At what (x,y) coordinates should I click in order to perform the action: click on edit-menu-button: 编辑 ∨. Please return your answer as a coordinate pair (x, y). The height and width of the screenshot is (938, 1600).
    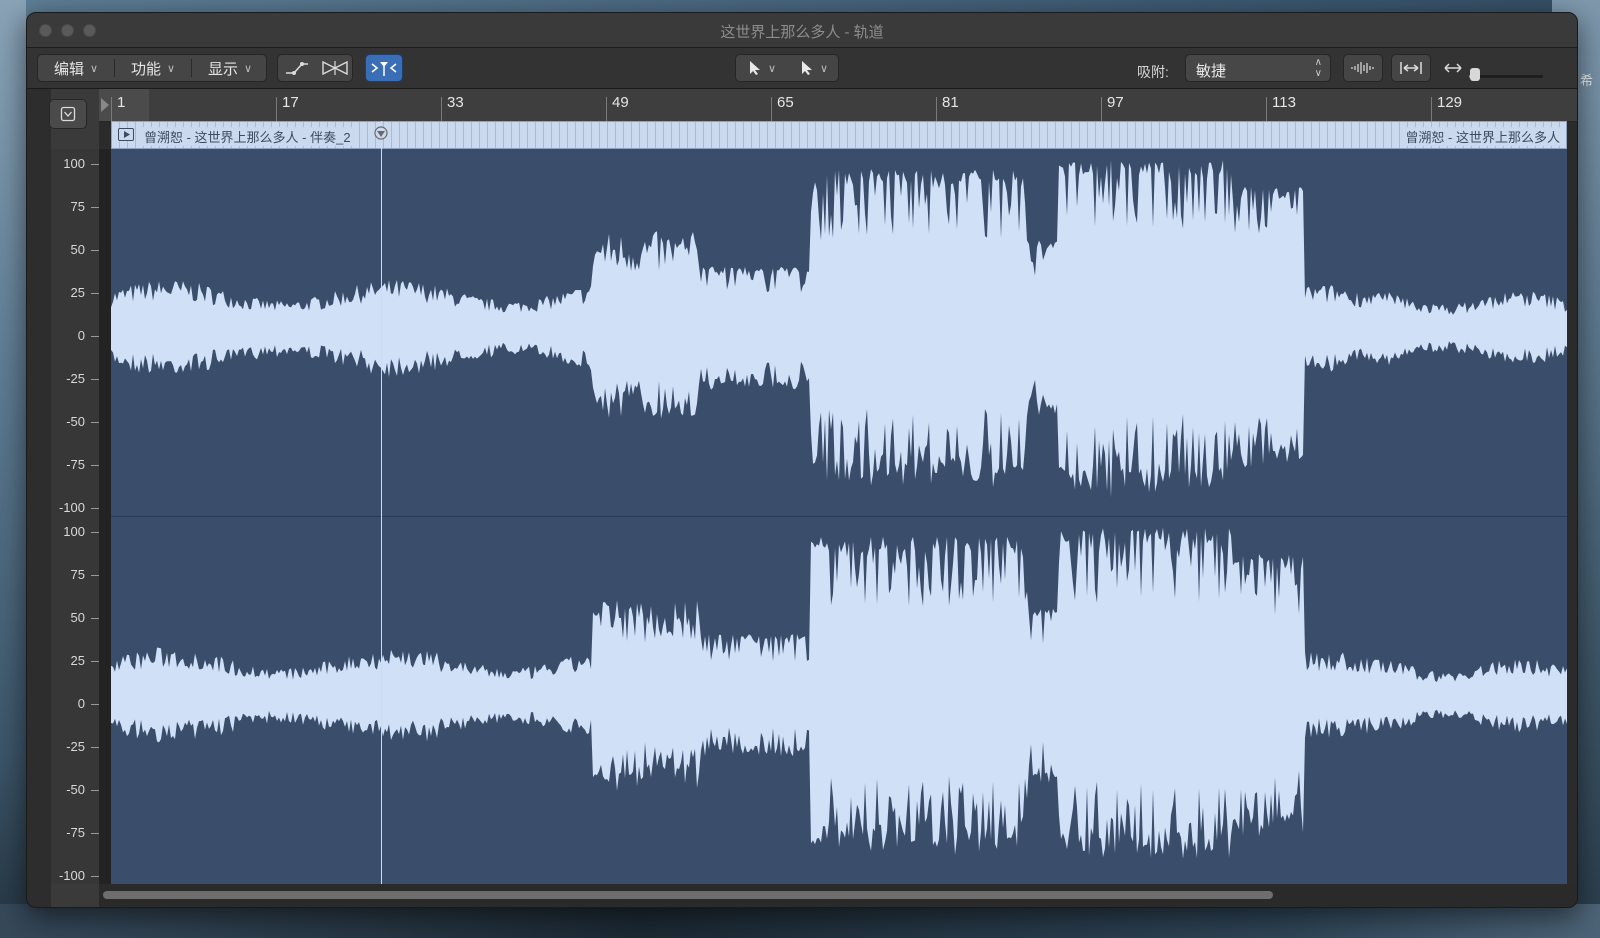
    Looking at the image, I should click on (76, 68).